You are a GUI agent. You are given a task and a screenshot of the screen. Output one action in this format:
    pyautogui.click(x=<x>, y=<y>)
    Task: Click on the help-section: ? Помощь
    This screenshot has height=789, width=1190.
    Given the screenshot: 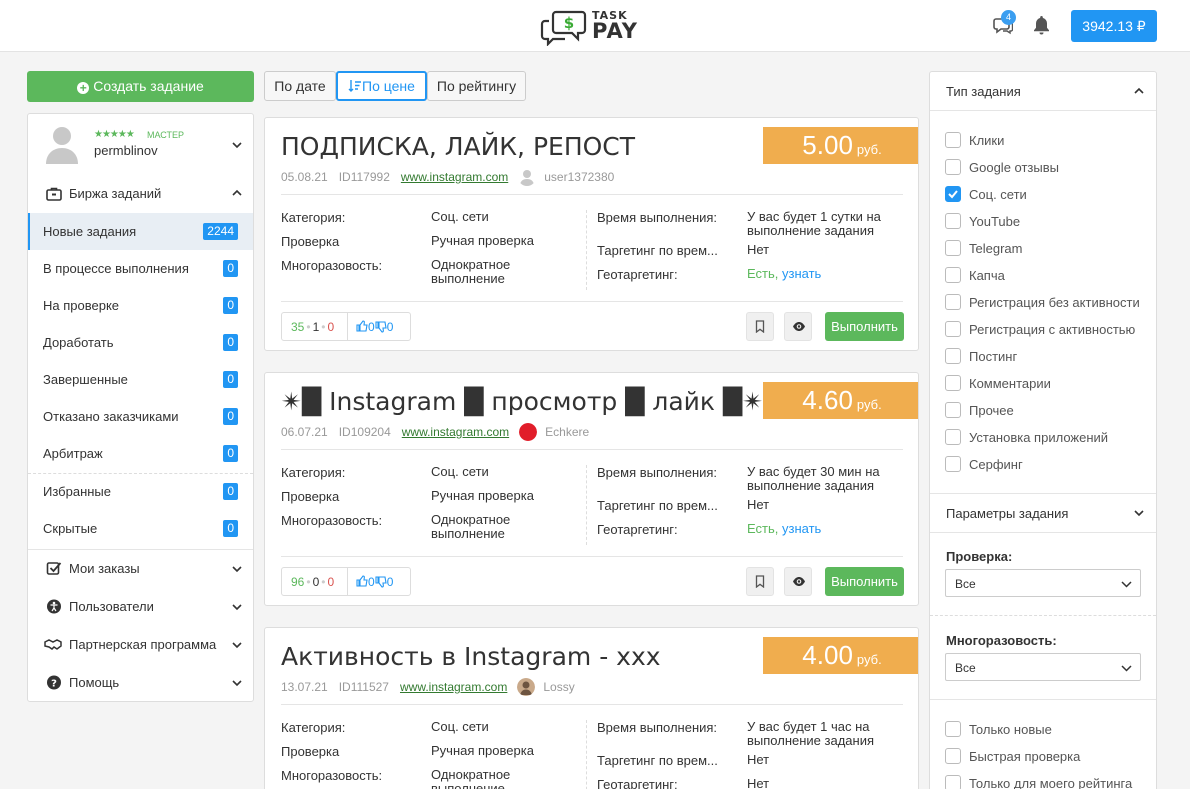 What is the action you would take?
    pyautogui.click(x=140, y=682)
    